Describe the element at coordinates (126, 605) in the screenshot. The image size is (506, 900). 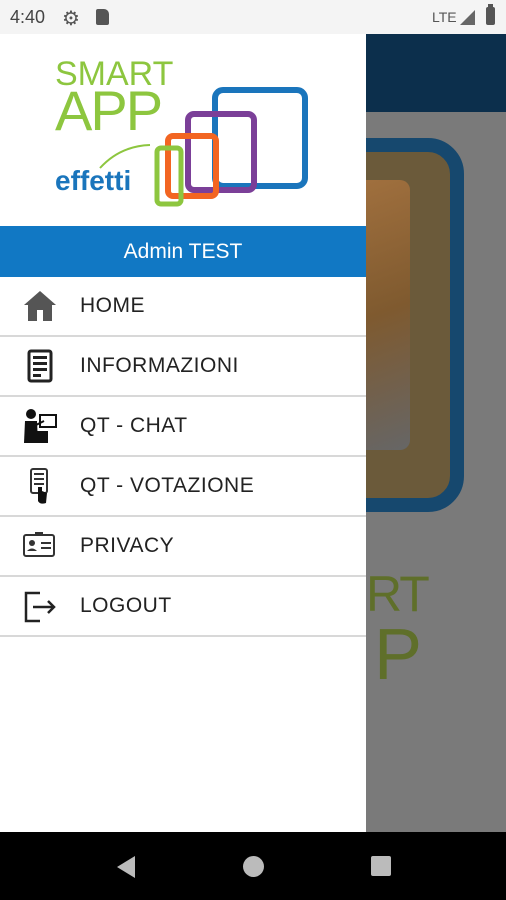
I see `menu-item-label: LOGOUT` at that location.